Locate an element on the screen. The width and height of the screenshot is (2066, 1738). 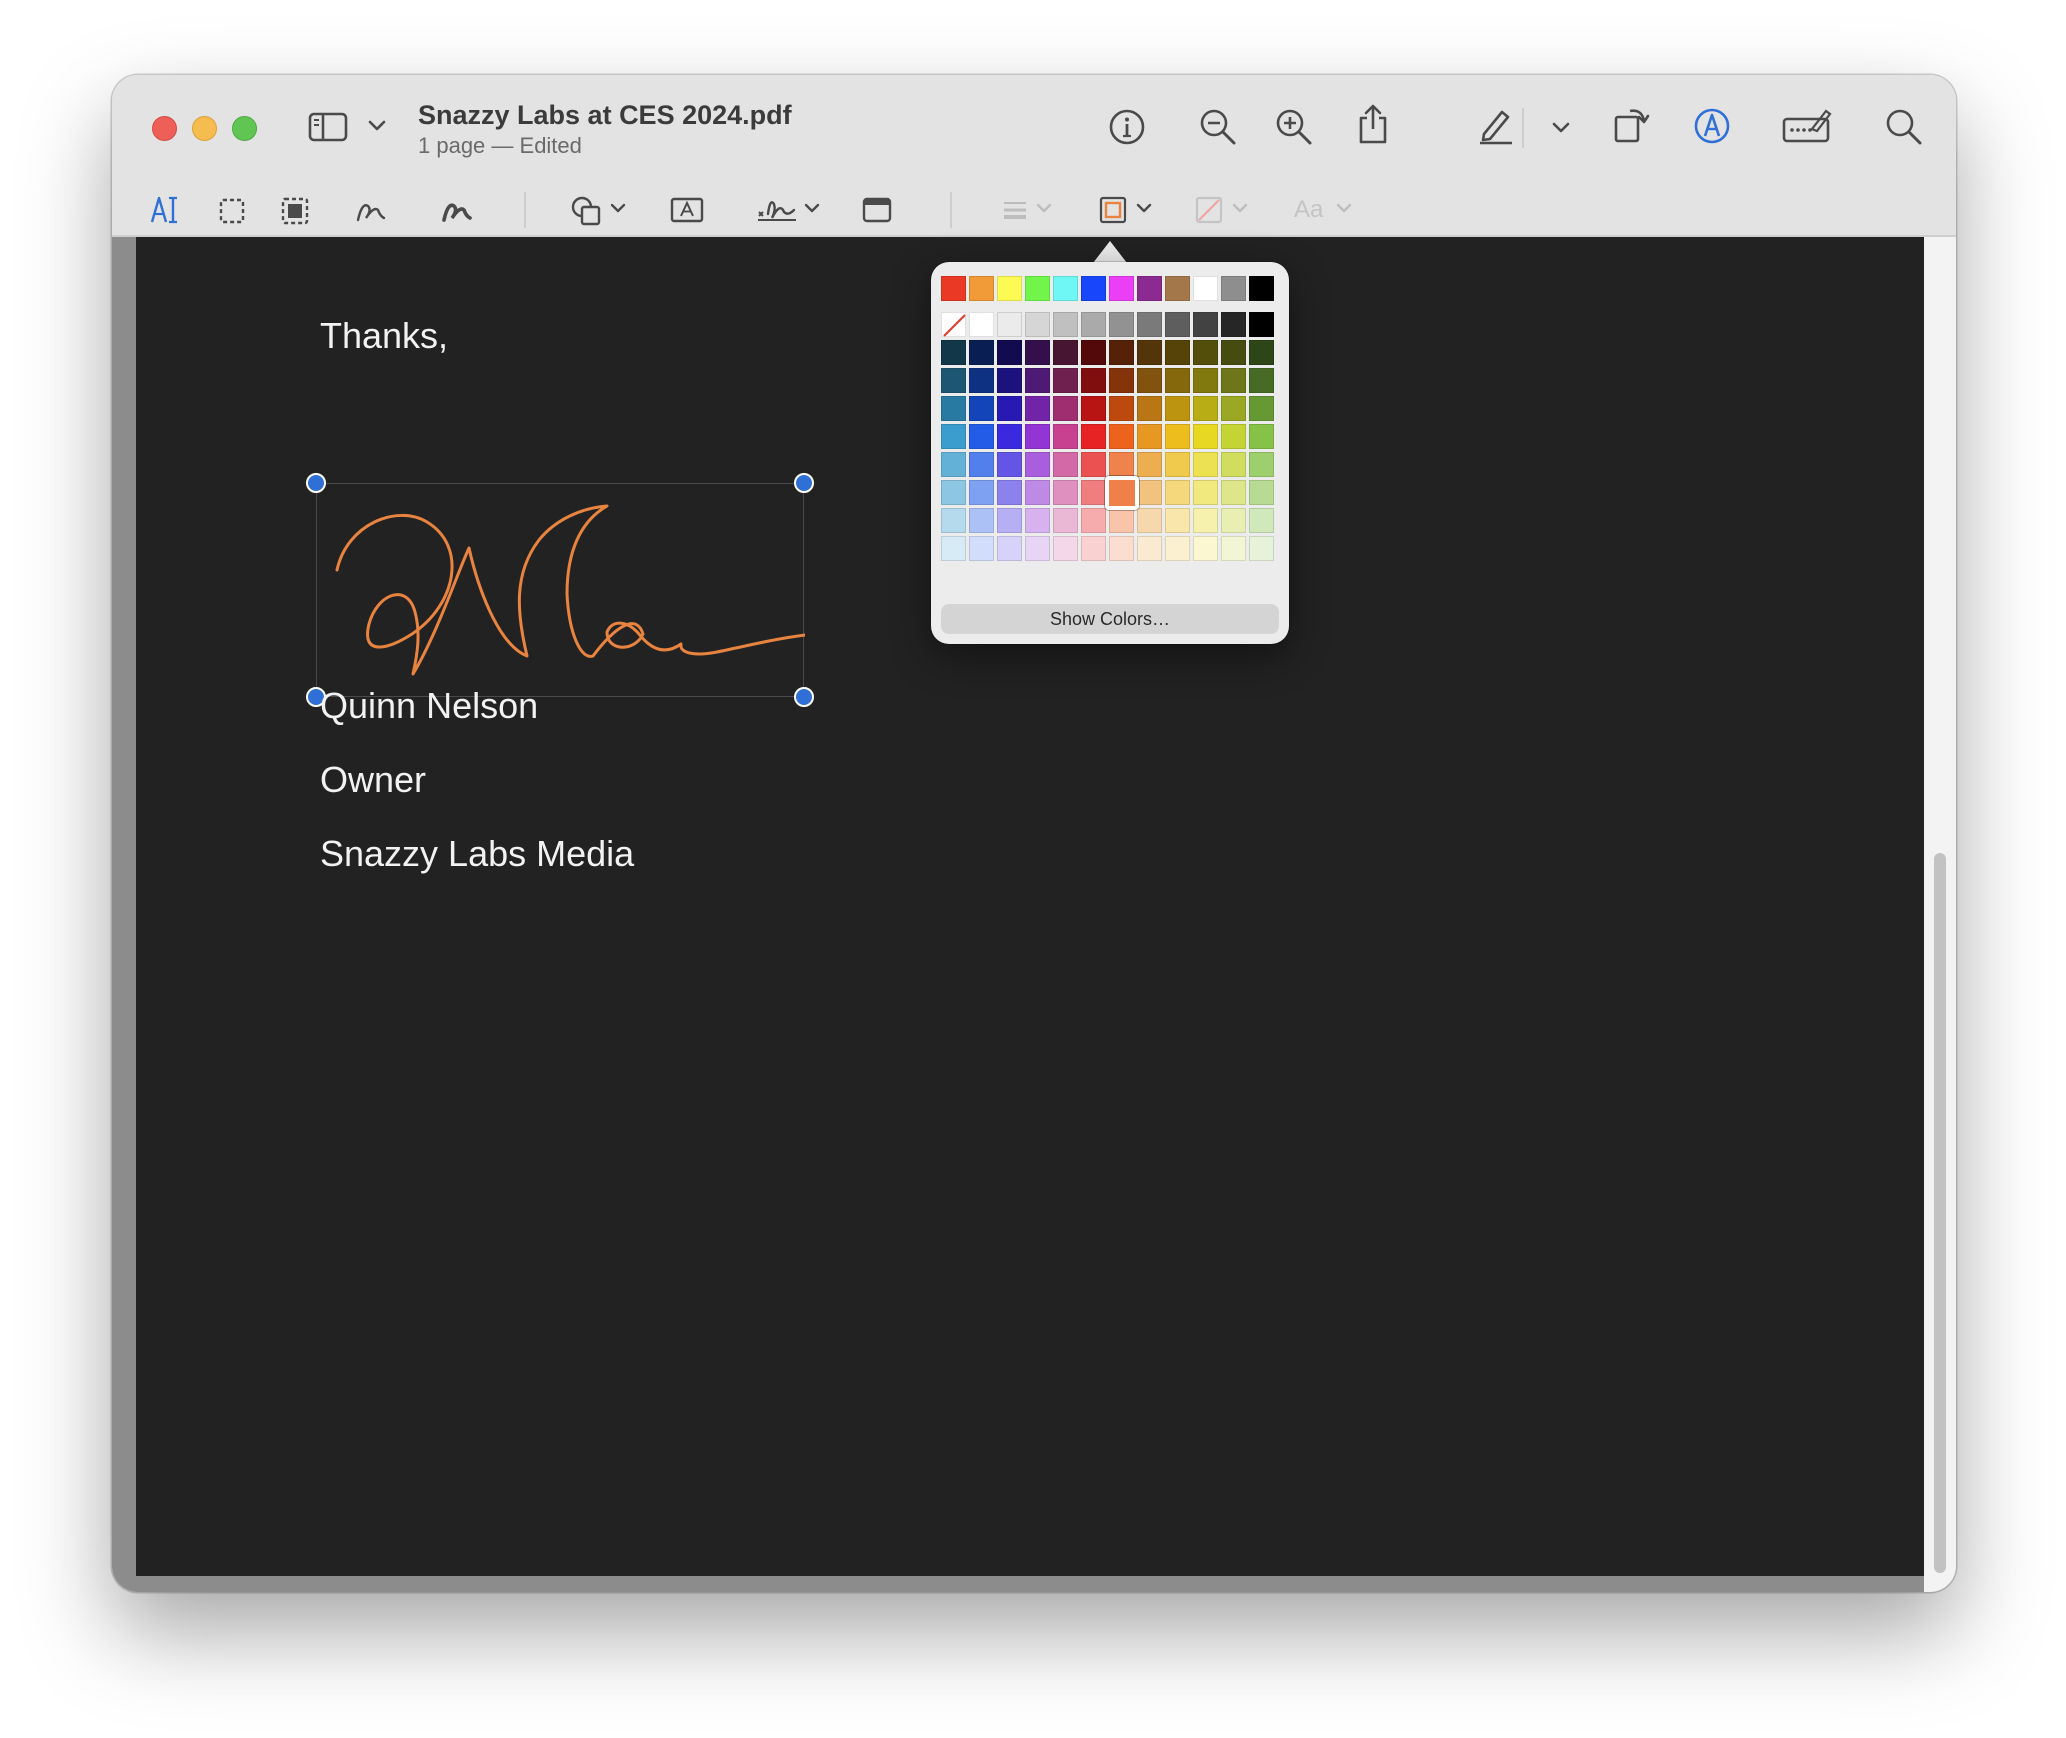
draw-tool is located at coordinates (457, 211).